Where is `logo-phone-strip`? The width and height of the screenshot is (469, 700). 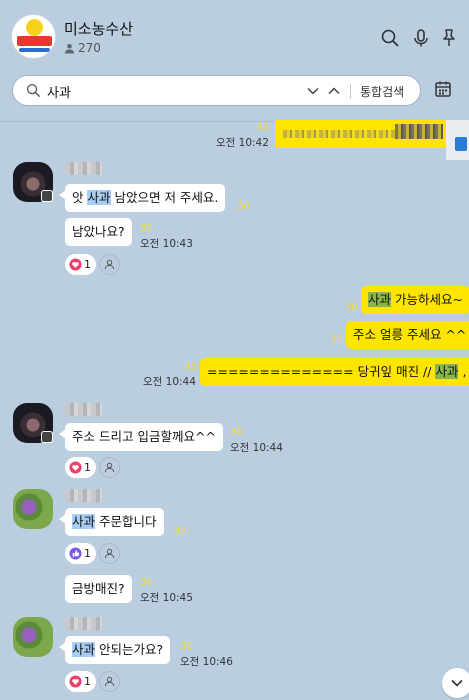
logo-phone-strip is located at coordinates (34, 50).